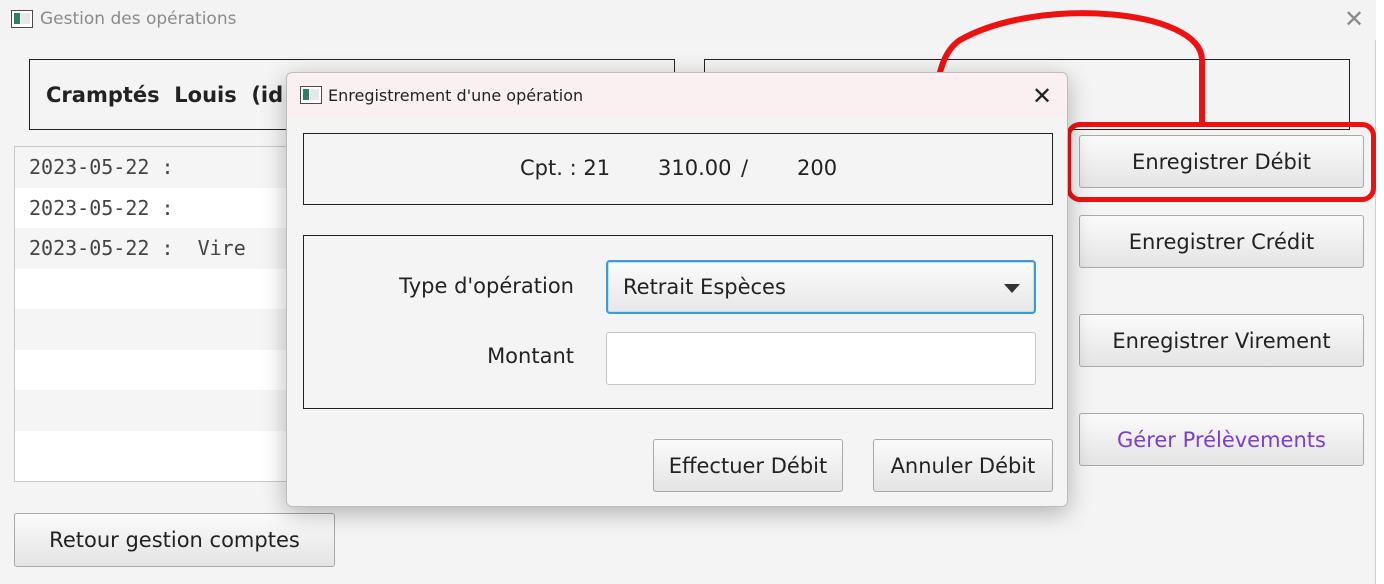  I want to click on close-icon: ✕, so click(1042, 96).